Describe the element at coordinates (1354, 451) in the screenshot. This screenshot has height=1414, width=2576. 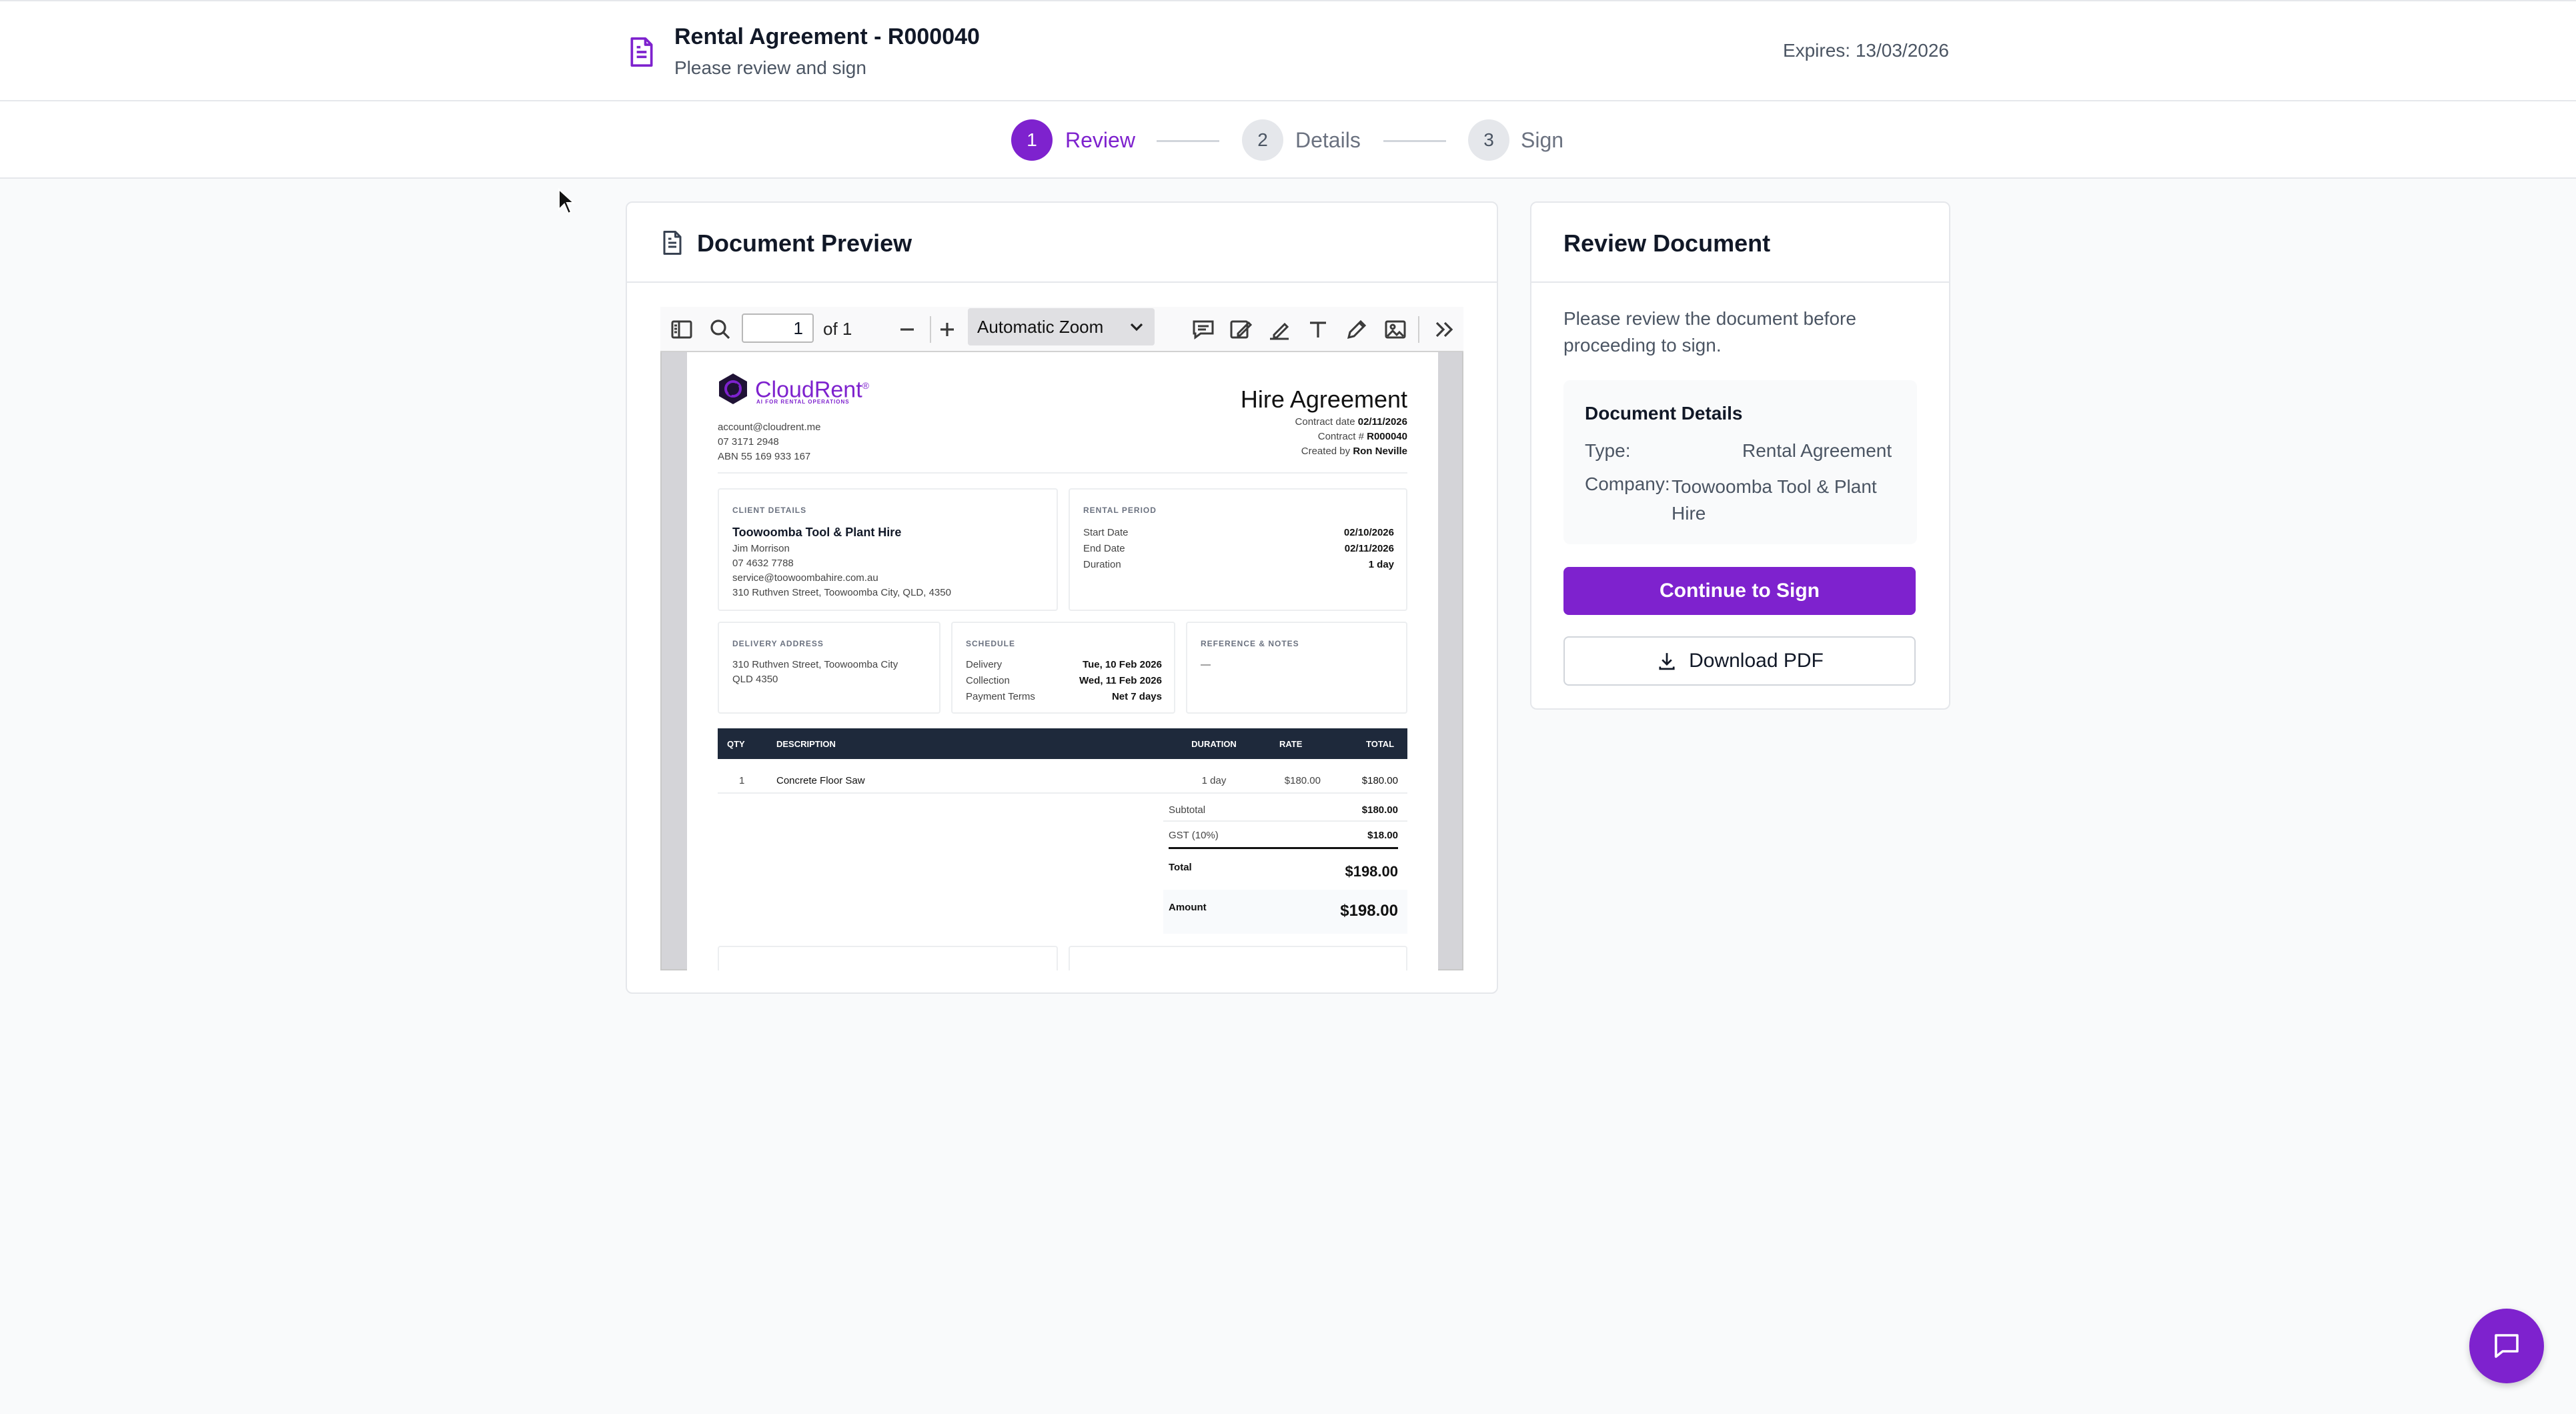
I see `created-by: Created by Ron Neville` at that location.